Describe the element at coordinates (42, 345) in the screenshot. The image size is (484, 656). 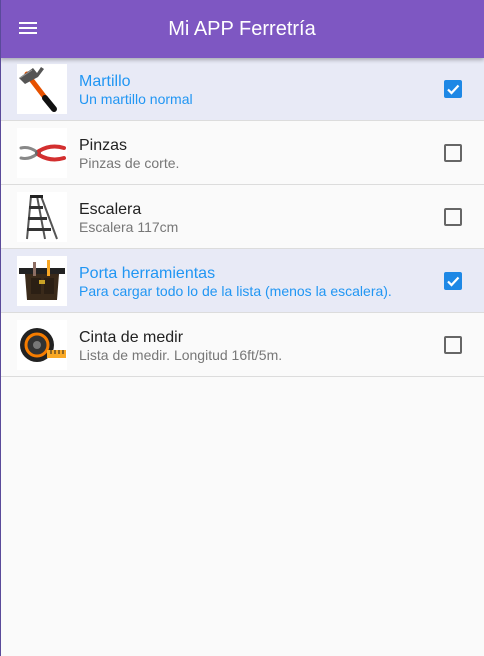
I see `tape-measure-icon` at that location.